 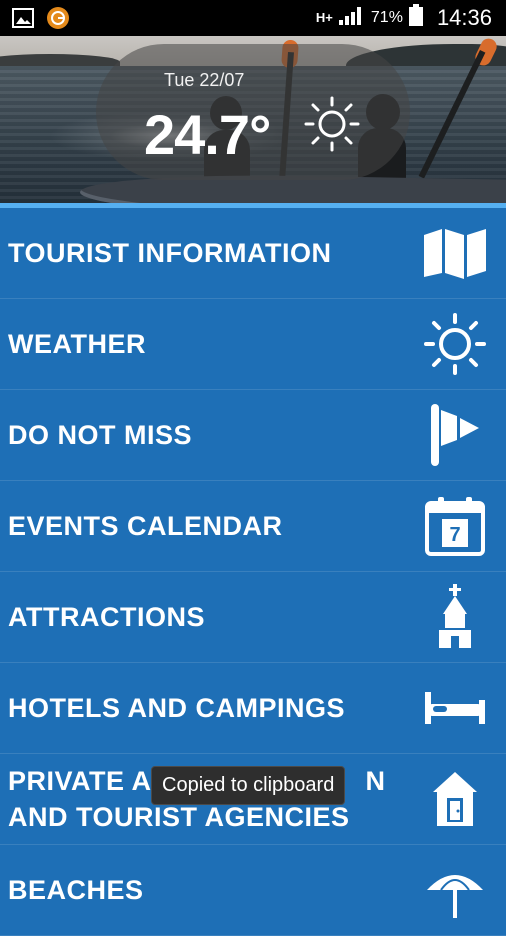 I want to click on signal-icon, so click(x=351, y=17).